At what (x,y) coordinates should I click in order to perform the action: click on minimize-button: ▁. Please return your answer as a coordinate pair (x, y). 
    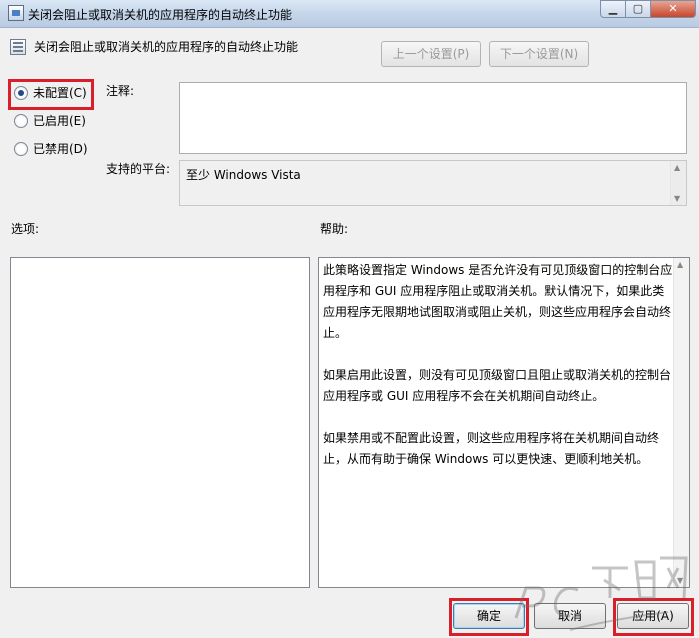
    Looking at the image, I should click on (613, 9).